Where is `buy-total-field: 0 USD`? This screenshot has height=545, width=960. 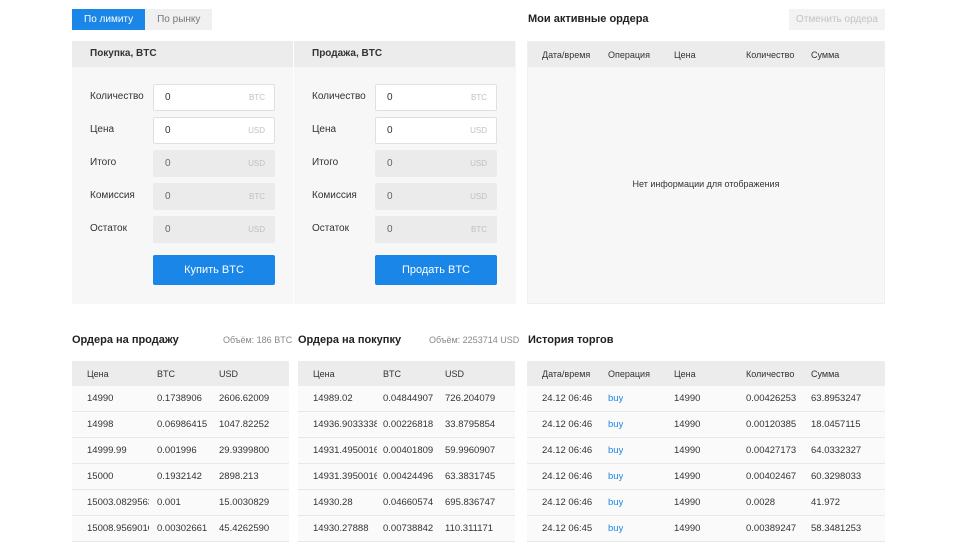
buy-total-field: 0 USD is located at coordinates (214, 163).